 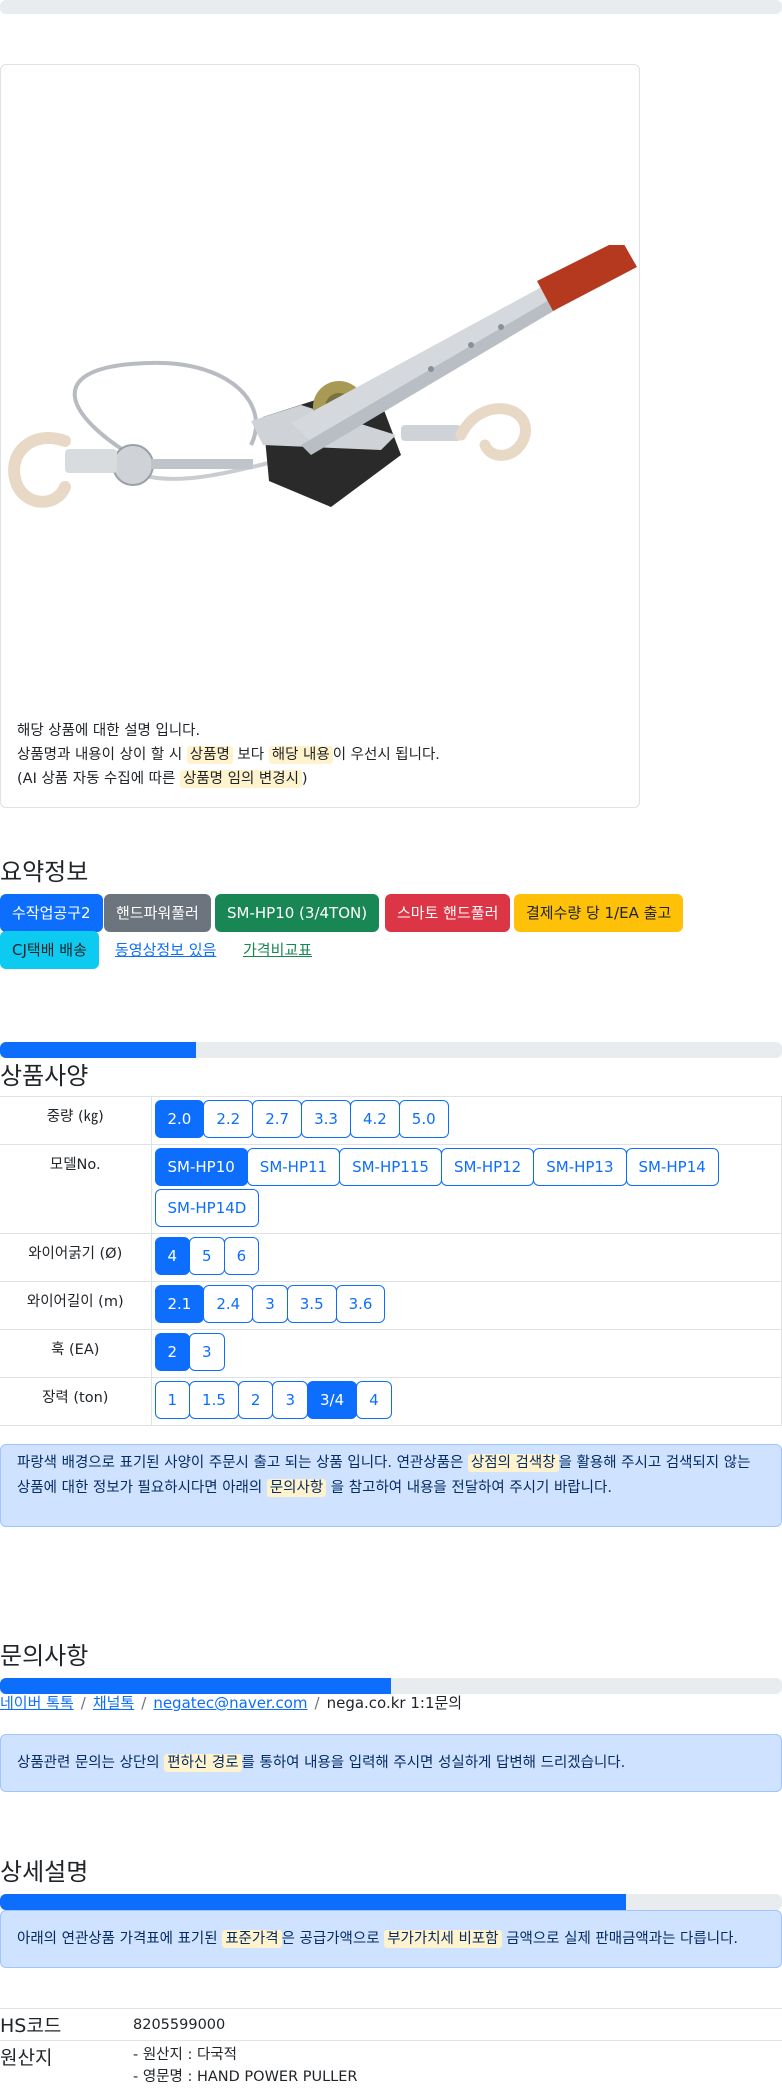 I want to click on detail-progress-fill, so click(x=313, y=1902).